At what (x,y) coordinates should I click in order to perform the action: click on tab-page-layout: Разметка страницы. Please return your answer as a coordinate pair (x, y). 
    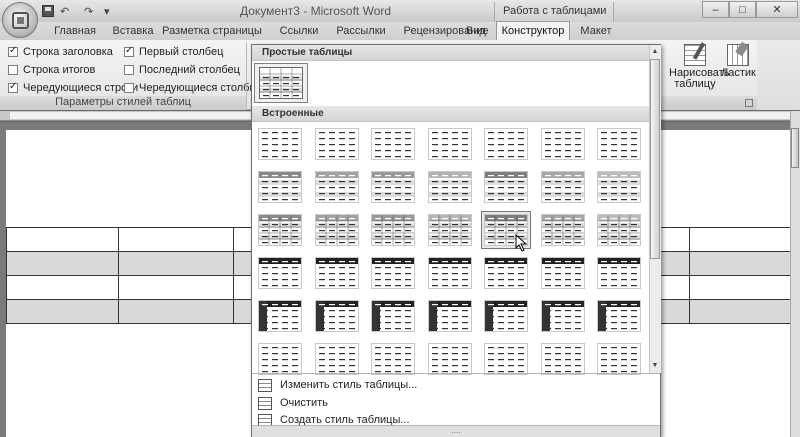
    Looking at the image, I should click on (212, 31).